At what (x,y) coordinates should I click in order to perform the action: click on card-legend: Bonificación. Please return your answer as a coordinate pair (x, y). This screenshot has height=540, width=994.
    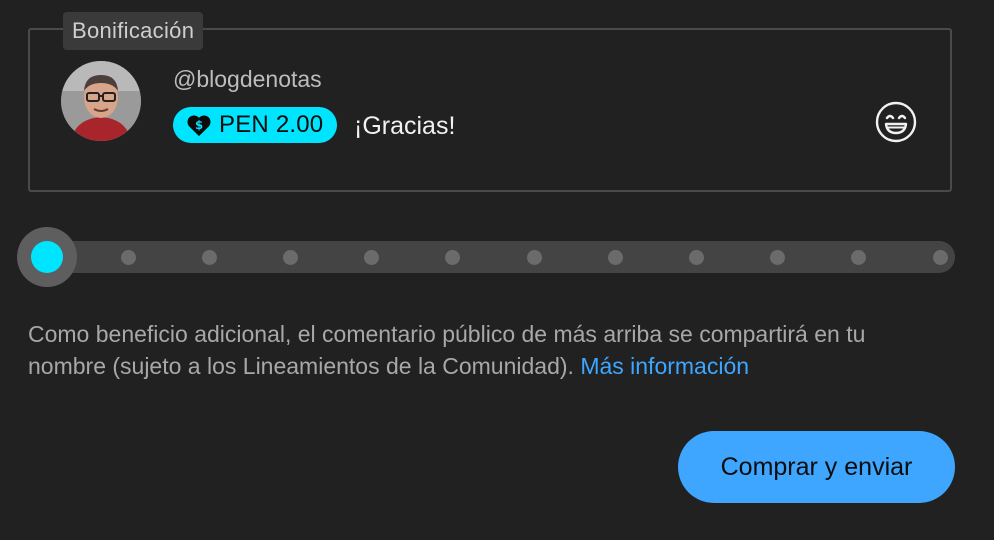
    Looking at the image, I should click on (133, 31).